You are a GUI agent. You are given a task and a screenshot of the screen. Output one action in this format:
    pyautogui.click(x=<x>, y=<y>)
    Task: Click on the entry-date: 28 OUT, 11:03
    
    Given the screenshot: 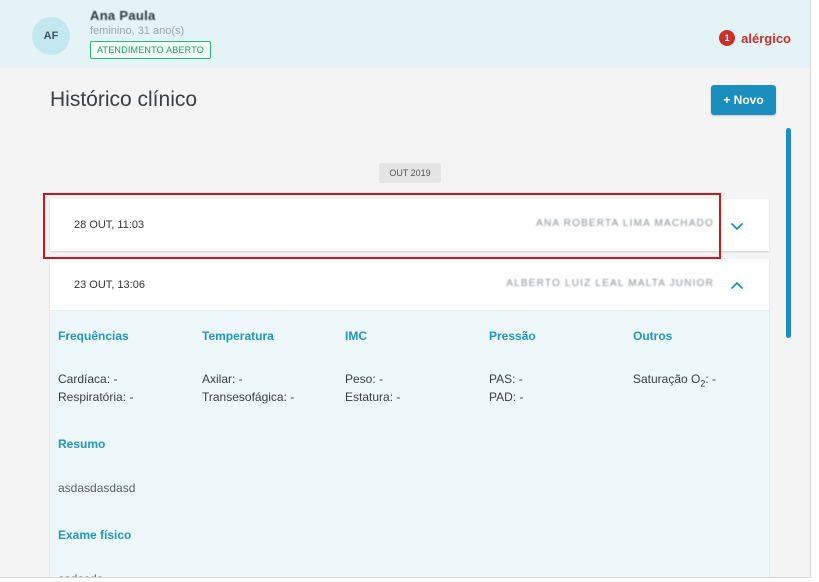 What is the action you would take?
    pyautogui.click(x=109, y=225)
    